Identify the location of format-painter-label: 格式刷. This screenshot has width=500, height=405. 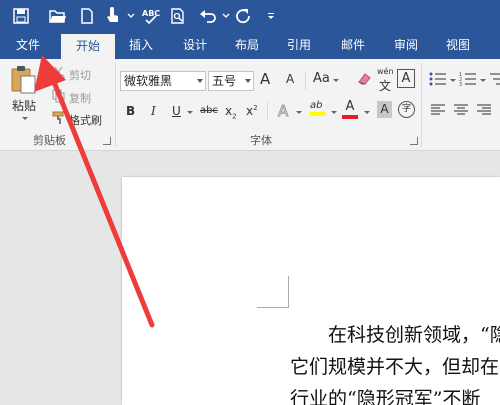
(85, 120).